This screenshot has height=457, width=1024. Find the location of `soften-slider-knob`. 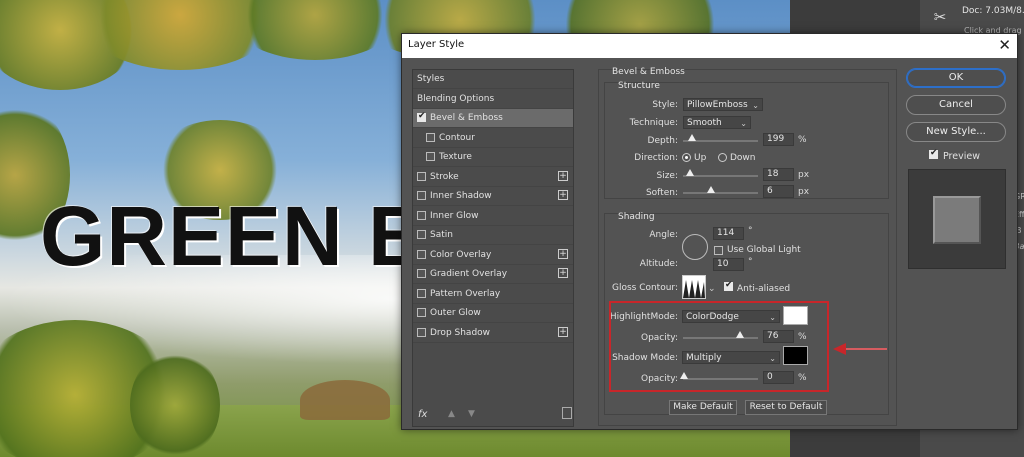

soften-slider-knob is located at coordinates (711, 189).